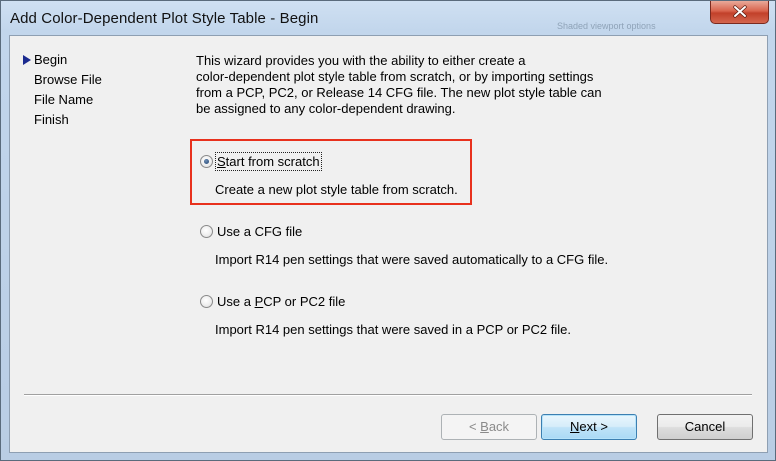 The image size is (776, 461). I want to click on nav-step-browse-file: Browse File, so click(68, 79).